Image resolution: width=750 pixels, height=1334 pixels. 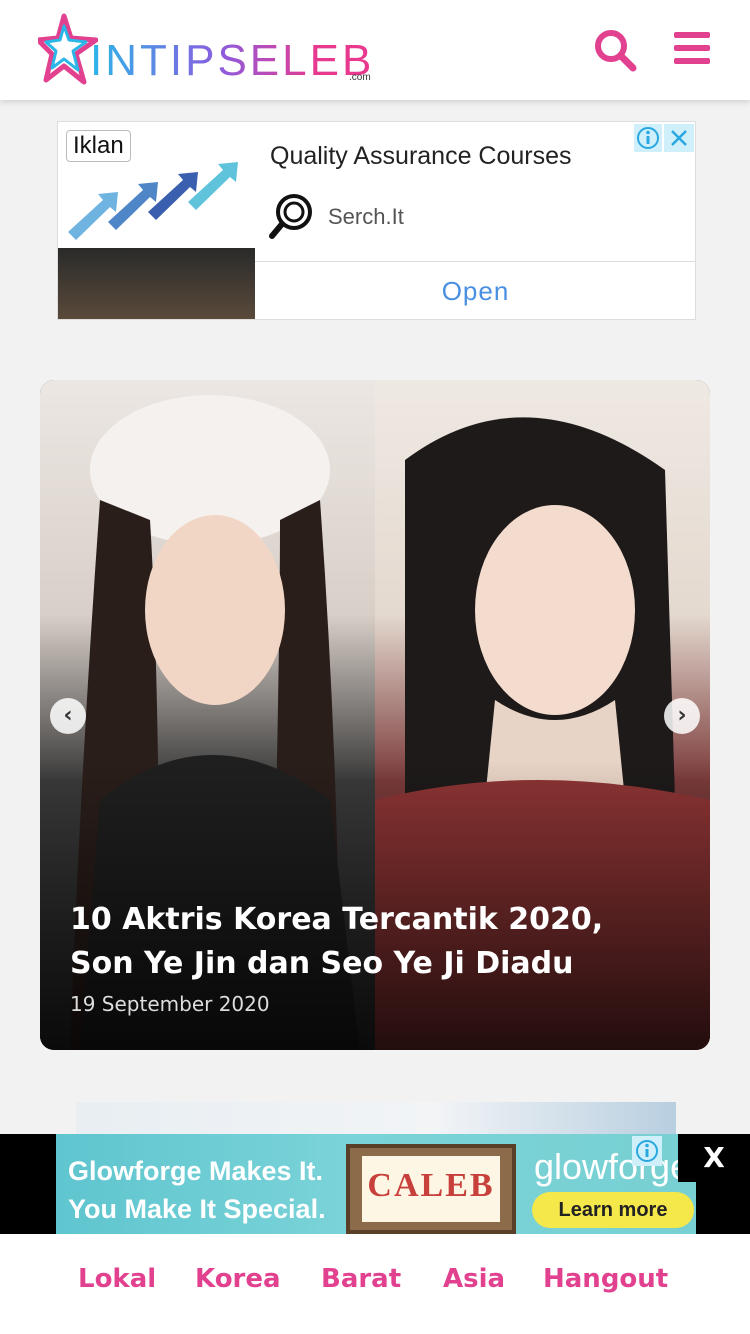 I want to click on ad-close-icon, so click(x=679, y=138).